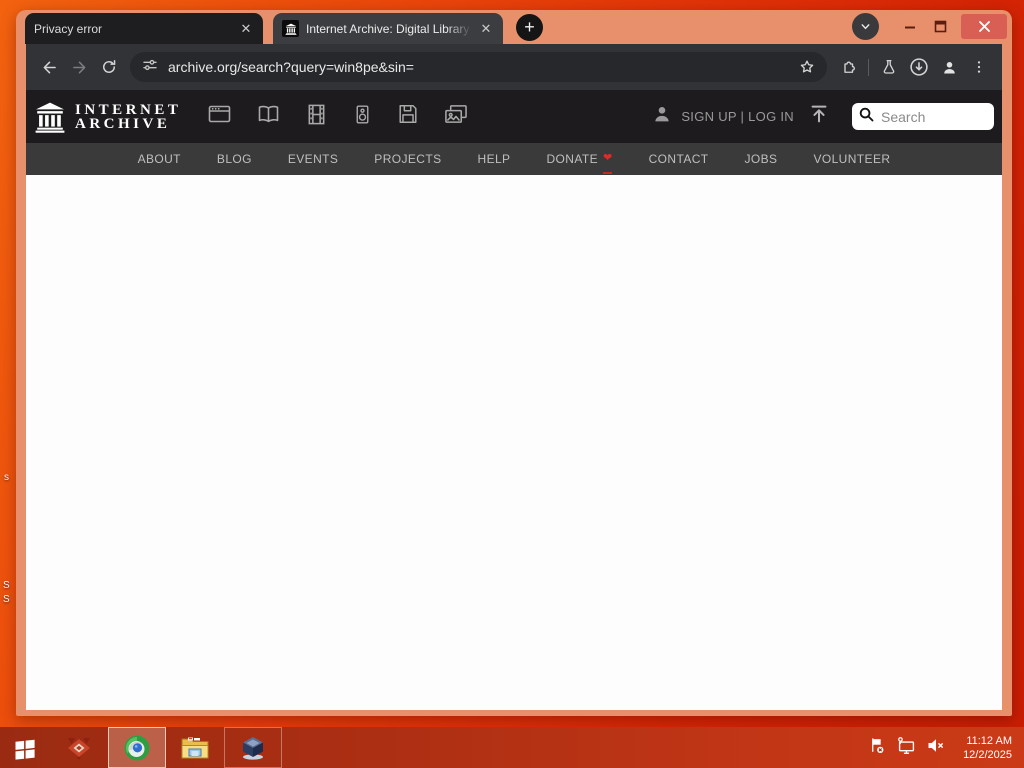 The image size is (1024, 768). I want to click on close-button, so click(984, 26).